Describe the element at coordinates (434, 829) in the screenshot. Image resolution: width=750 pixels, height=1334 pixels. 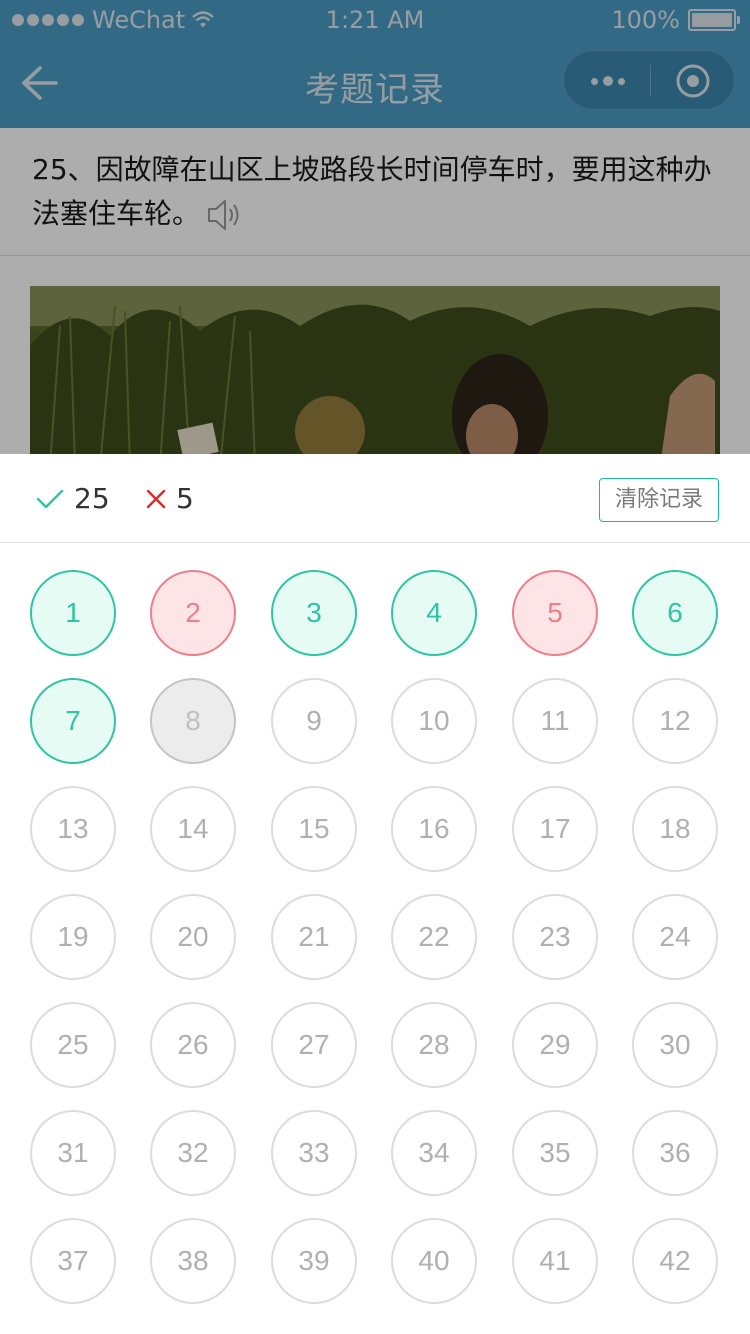
I see `question-number-16: 16` at that location.